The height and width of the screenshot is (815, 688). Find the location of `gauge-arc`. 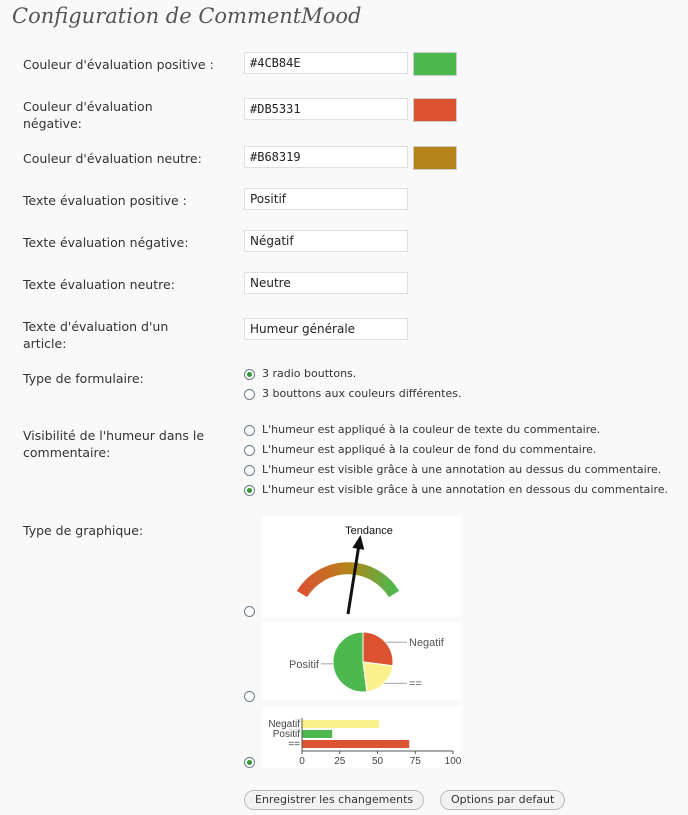

gauge-arc is located at coordinates (348, 580).